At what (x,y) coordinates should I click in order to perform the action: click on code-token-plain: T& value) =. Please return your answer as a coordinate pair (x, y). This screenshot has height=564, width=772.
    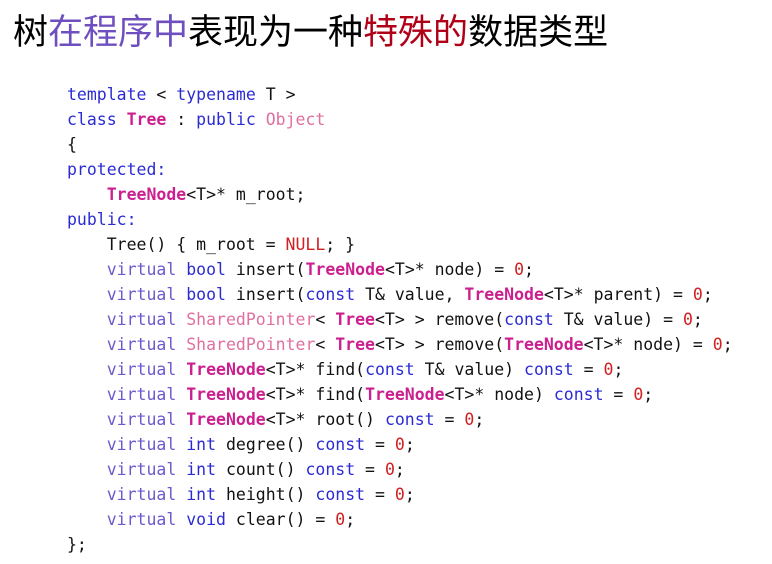
    Looking at the image, I should click on (618, 319).